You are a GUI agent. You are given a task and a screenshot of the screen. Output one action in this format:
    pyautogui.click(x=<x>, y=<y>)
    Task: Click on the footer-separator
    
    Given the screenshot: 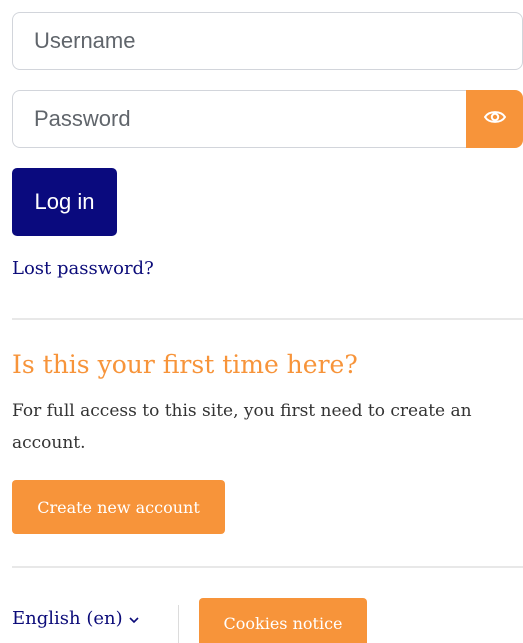 What is the action you would take?
    pyautogui.click(x=178, y=624)
    